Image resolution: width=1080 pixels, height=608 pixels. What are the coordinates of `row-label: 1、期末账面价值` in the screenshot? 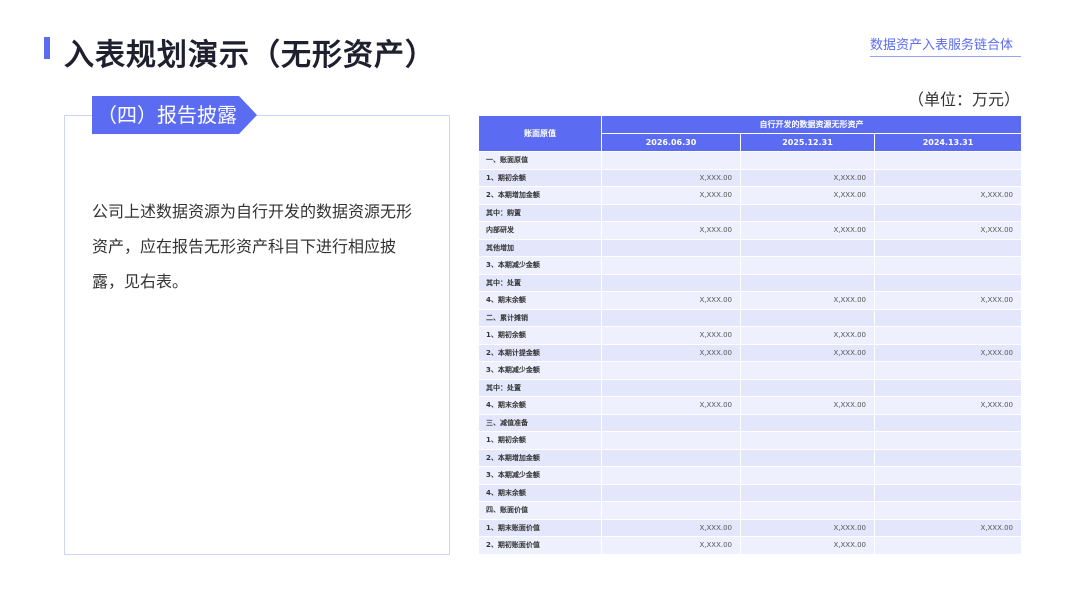 It's located at (540, 527).